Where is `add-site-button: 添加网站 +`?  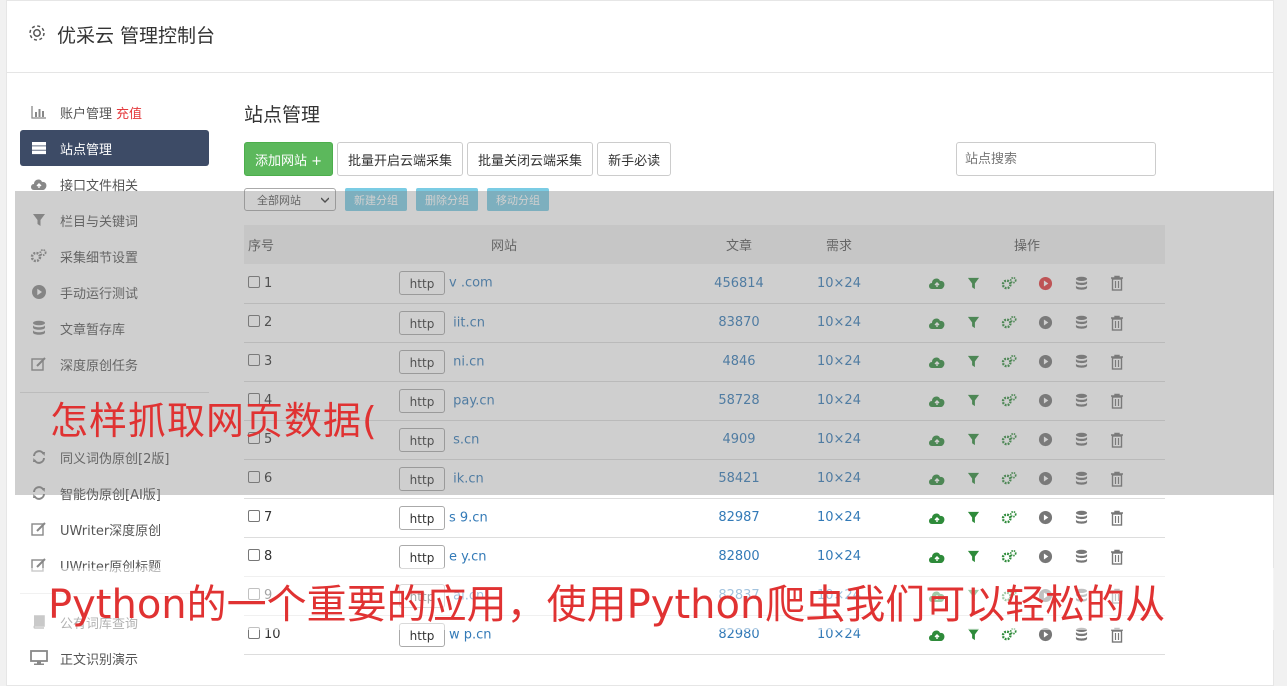 add-site-button: 添加网站 + is located at coordinates (289, 159).